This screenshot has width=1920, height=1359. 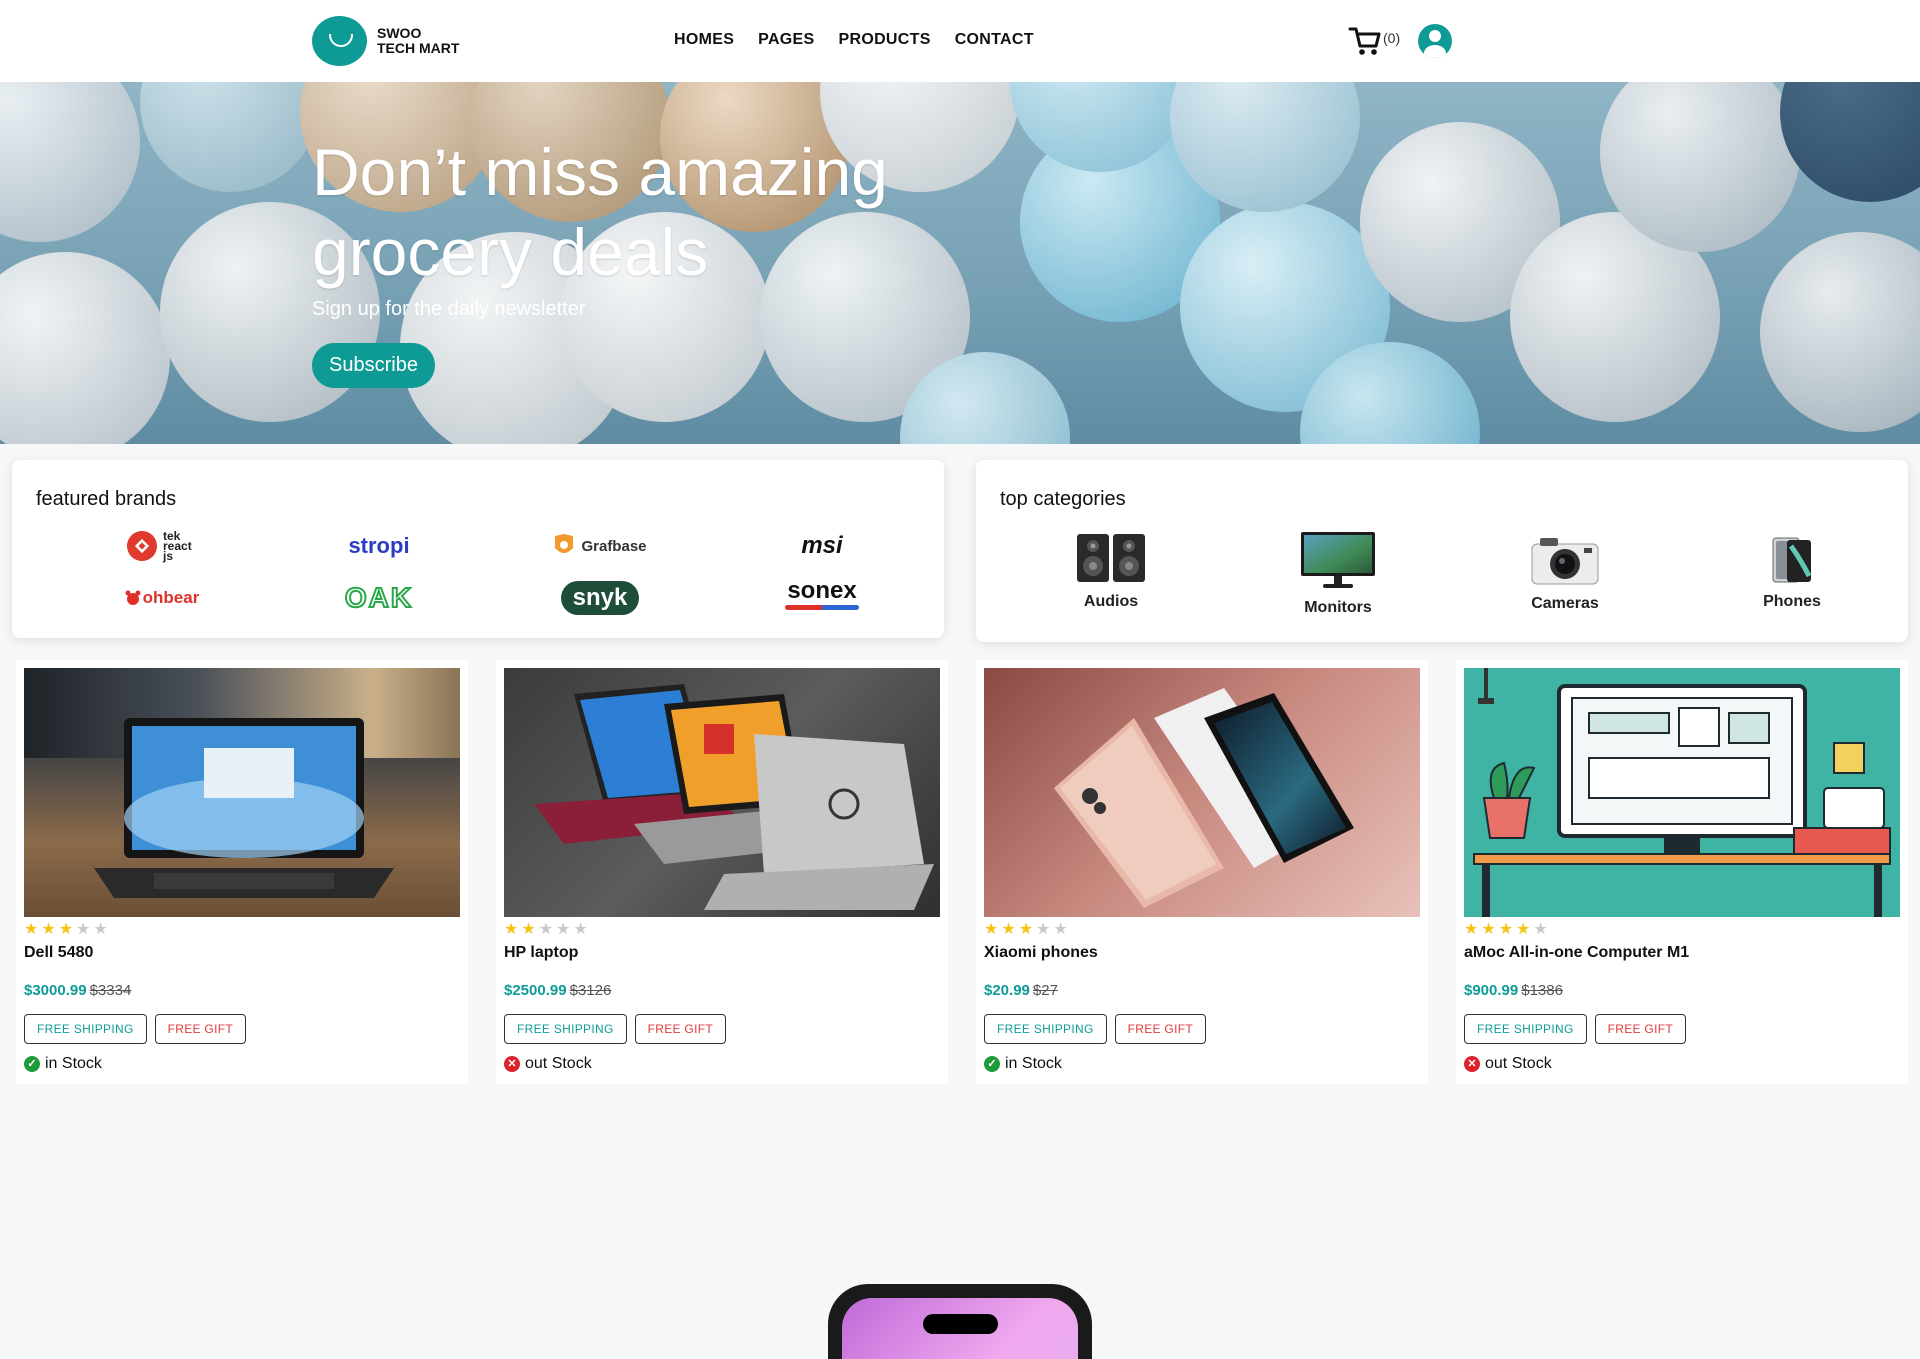 I want to click on category-label: Audios, so click(x=1111, y=601).